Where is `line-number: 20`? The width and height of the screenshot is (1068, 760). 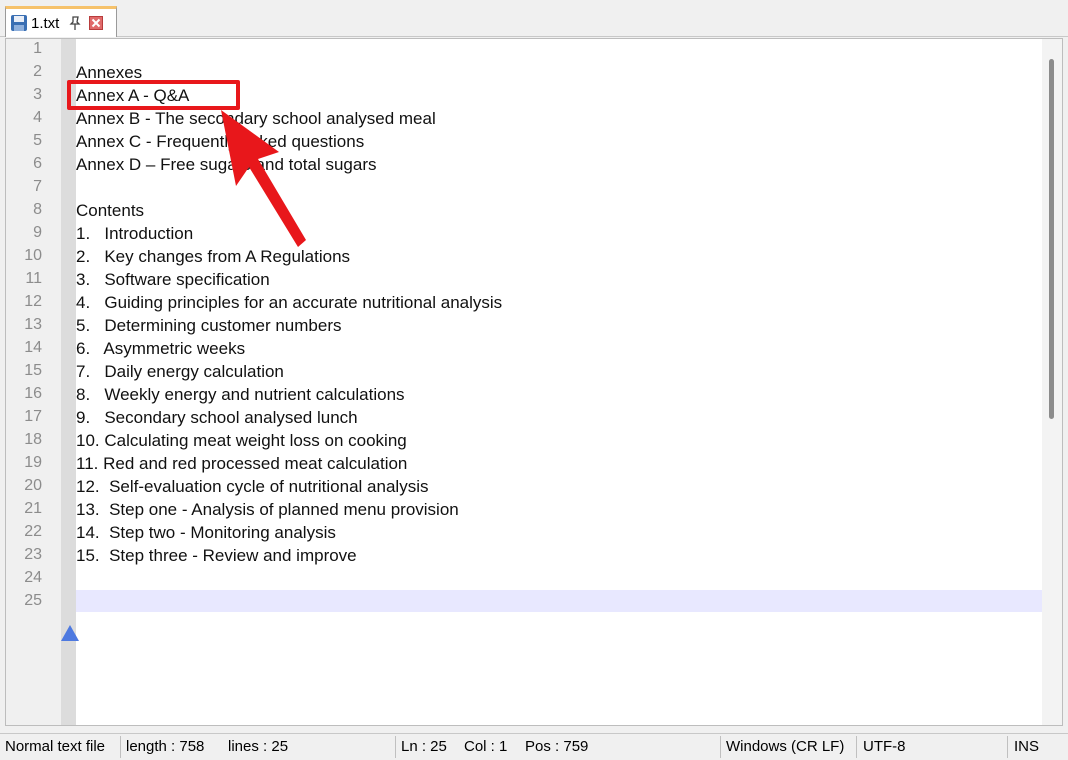 line-number: 20 is located at coordinates (33, 485).